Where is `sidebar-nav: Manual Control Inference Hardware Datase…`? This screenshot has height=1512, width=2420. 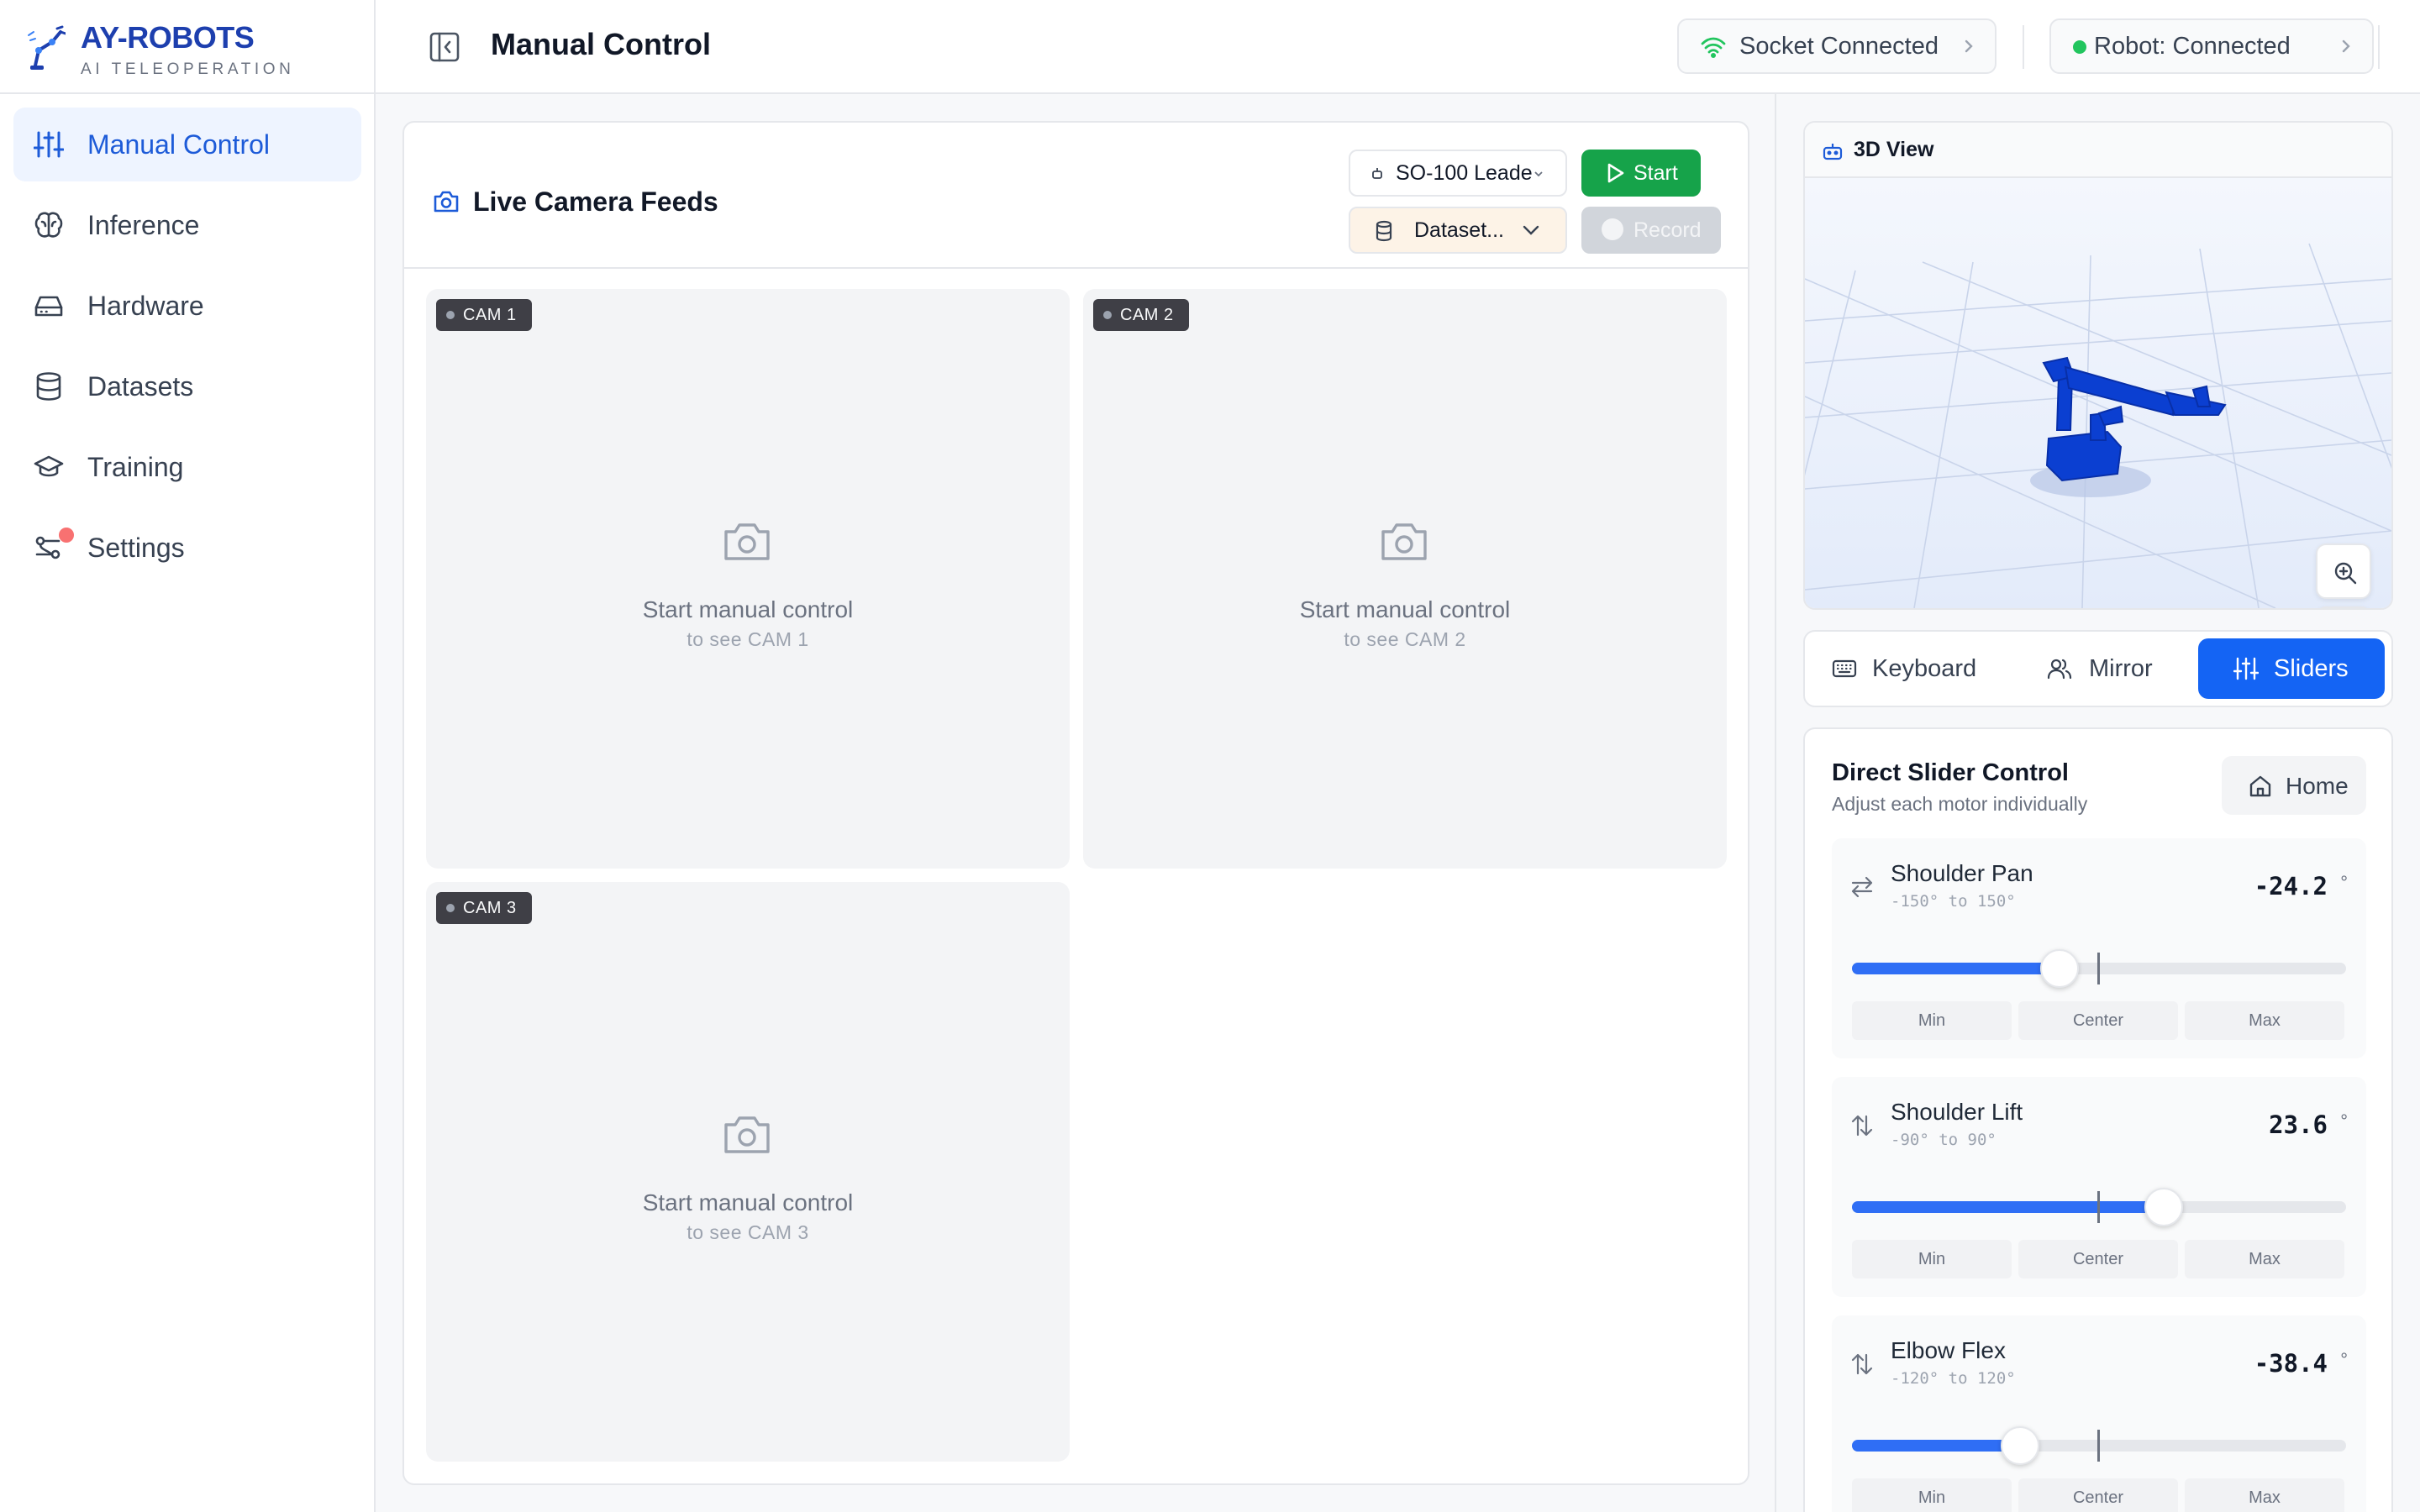 sidebar-nav: Manual Control Inference Hardware Datase… is located at coordinates (187, 349).